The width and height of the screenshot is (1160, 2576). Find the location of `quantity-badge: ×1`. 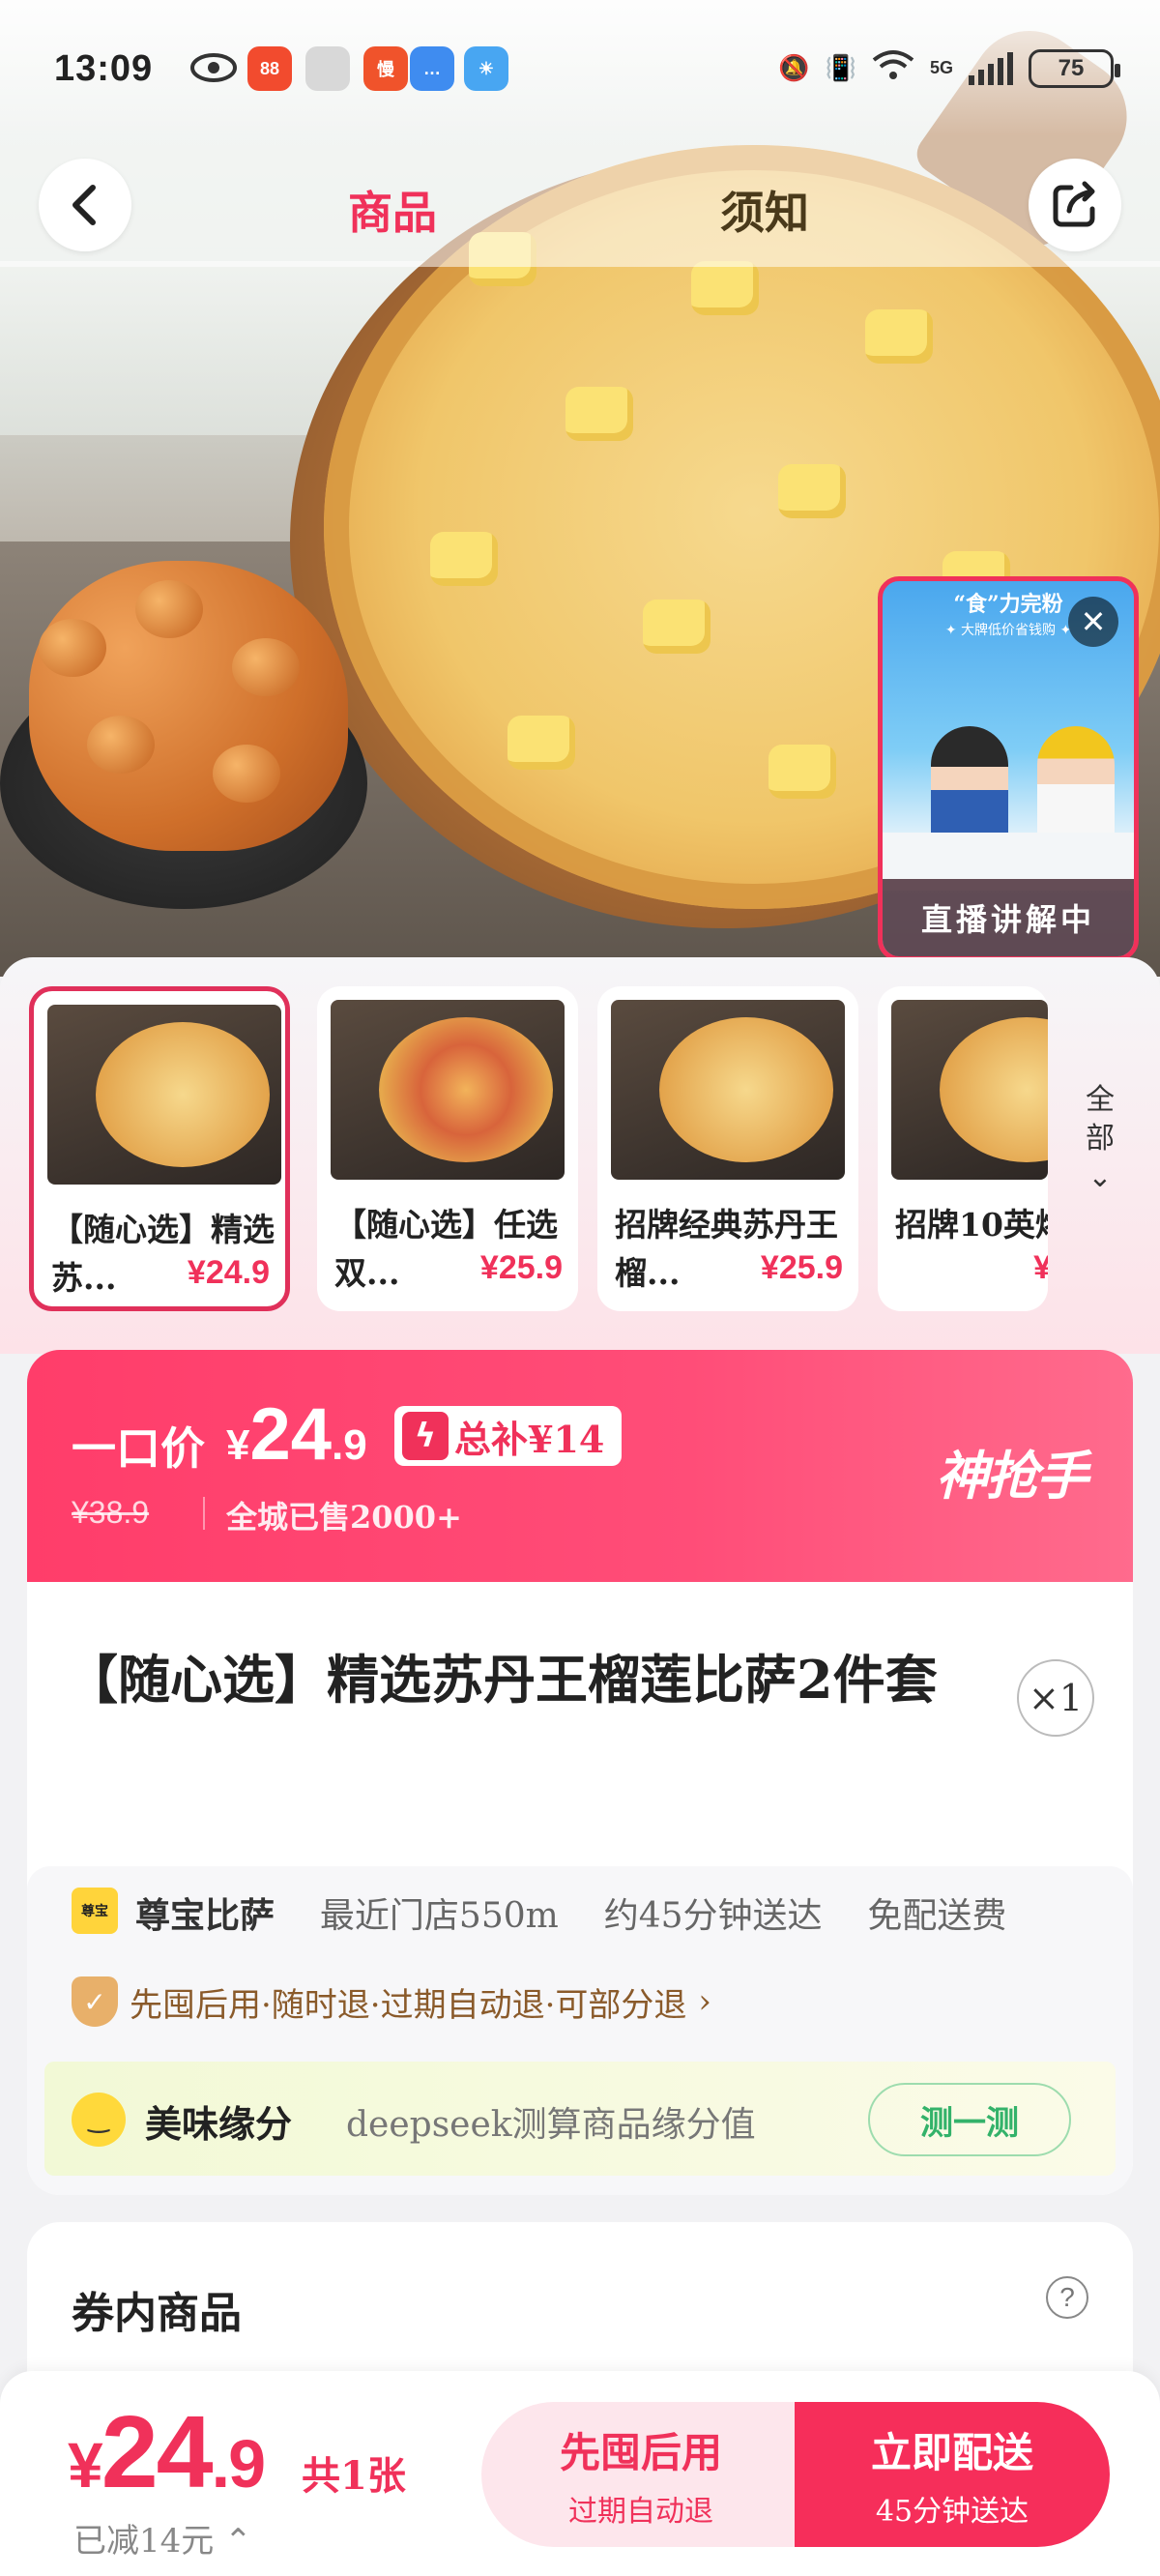

quantity-badge: ×1 is located at coordinates (1055, 1698).